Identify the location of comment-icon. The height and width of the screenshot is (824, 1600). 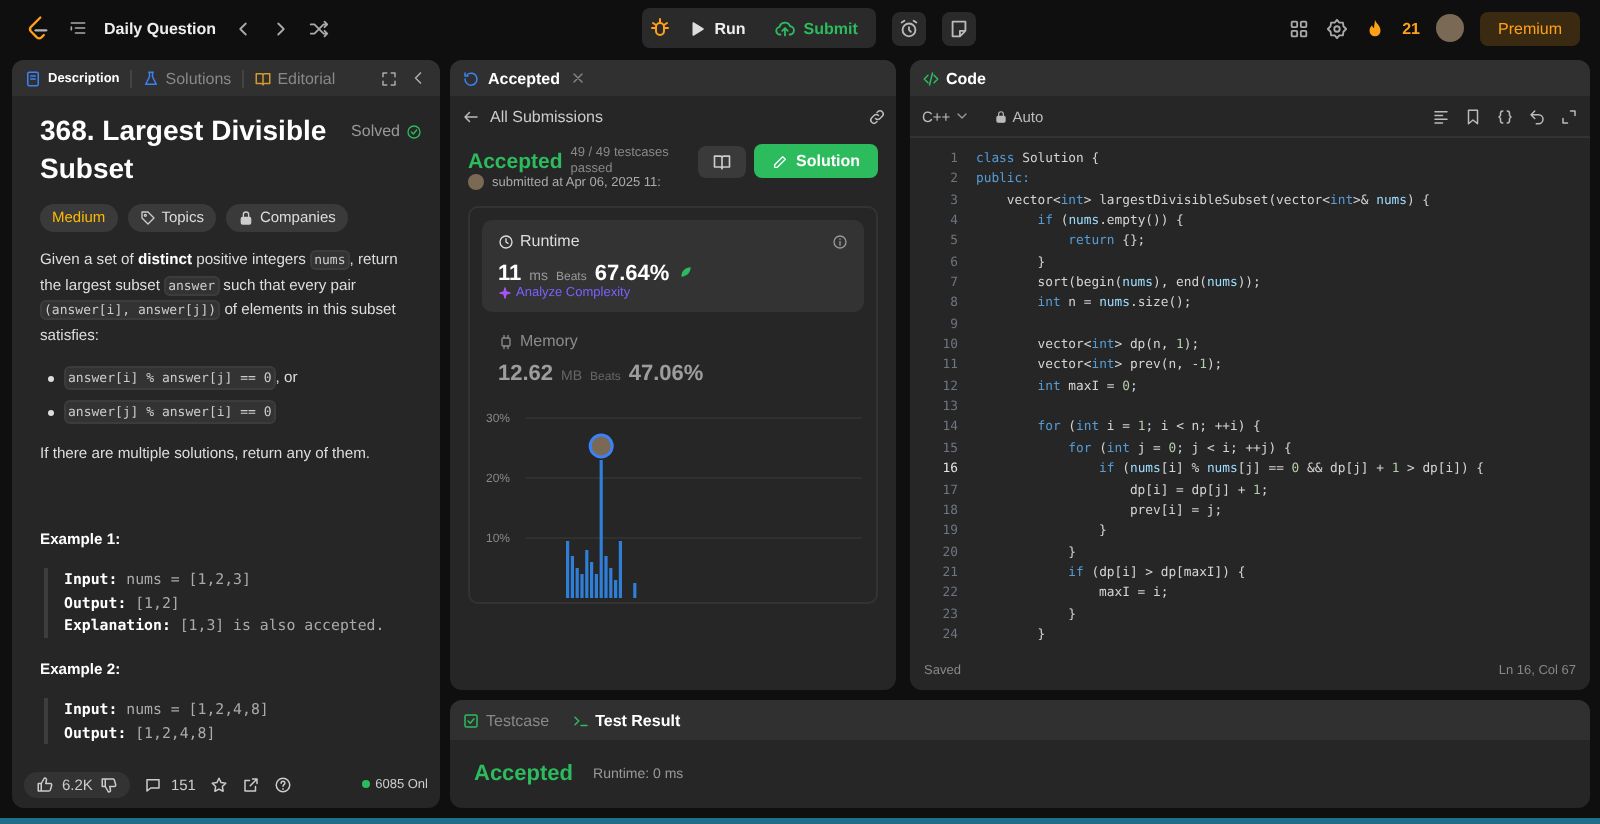
(153, 784).